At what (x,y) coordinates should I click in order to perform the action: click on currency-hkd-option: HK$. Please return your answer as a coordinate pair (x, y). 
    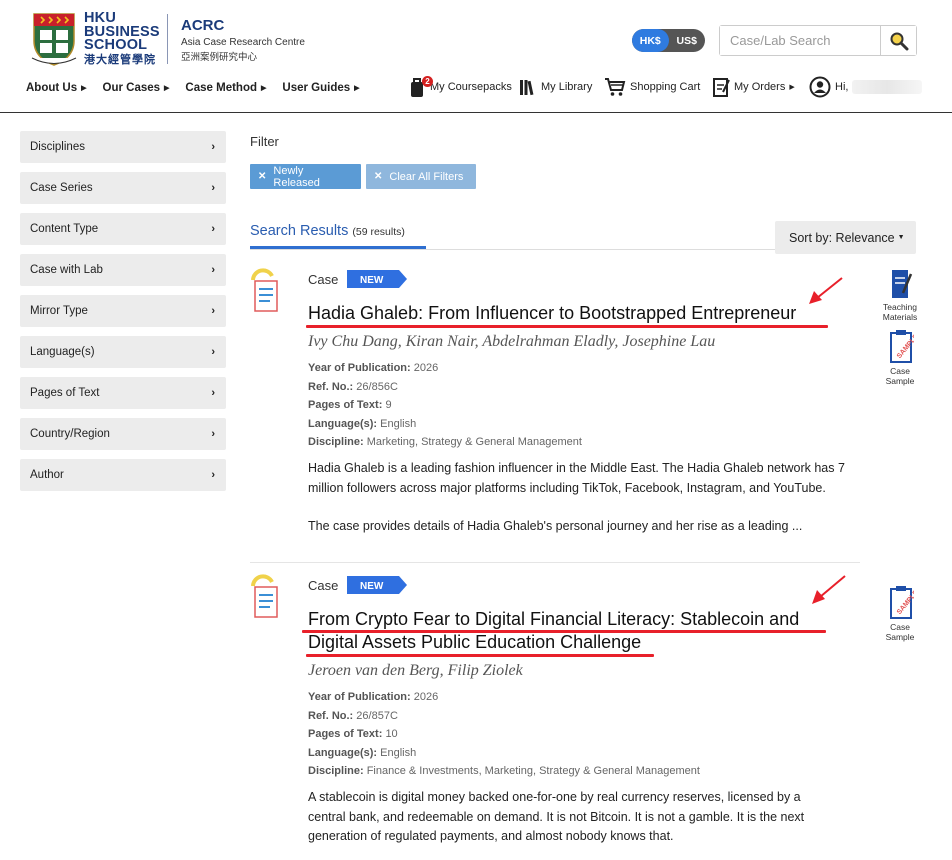
    Looking at the image, I should click on (650, 40).